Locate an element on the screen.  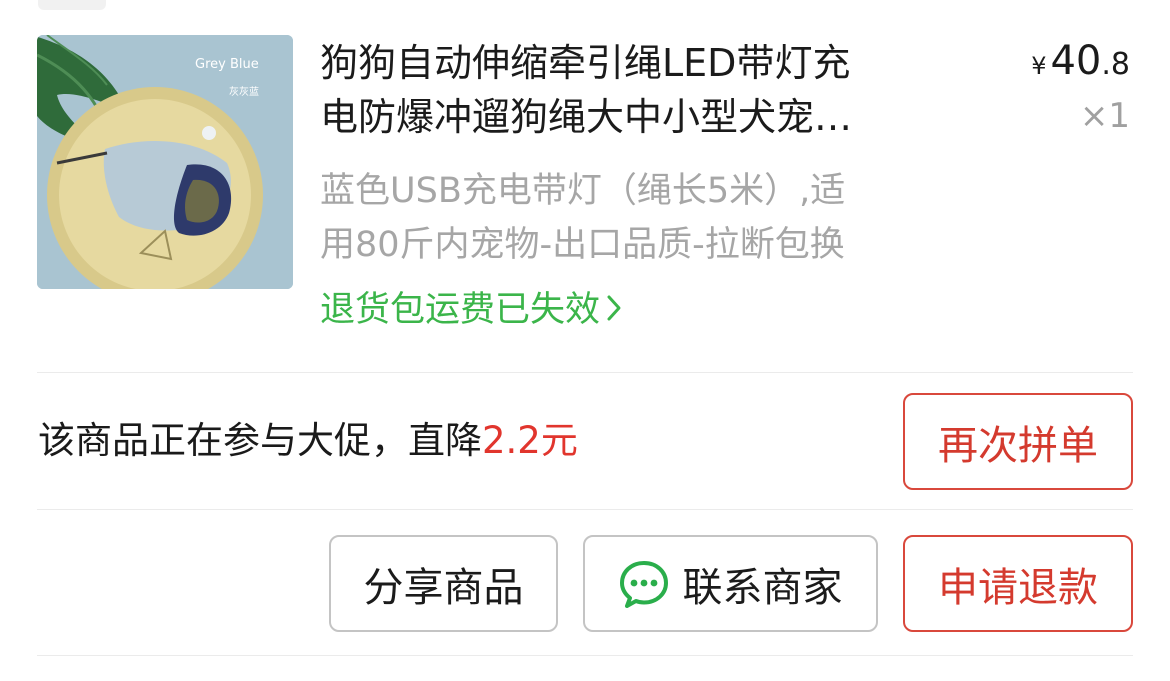
request-refund-label: 申请退款 is located at coordinates (1018, 587).